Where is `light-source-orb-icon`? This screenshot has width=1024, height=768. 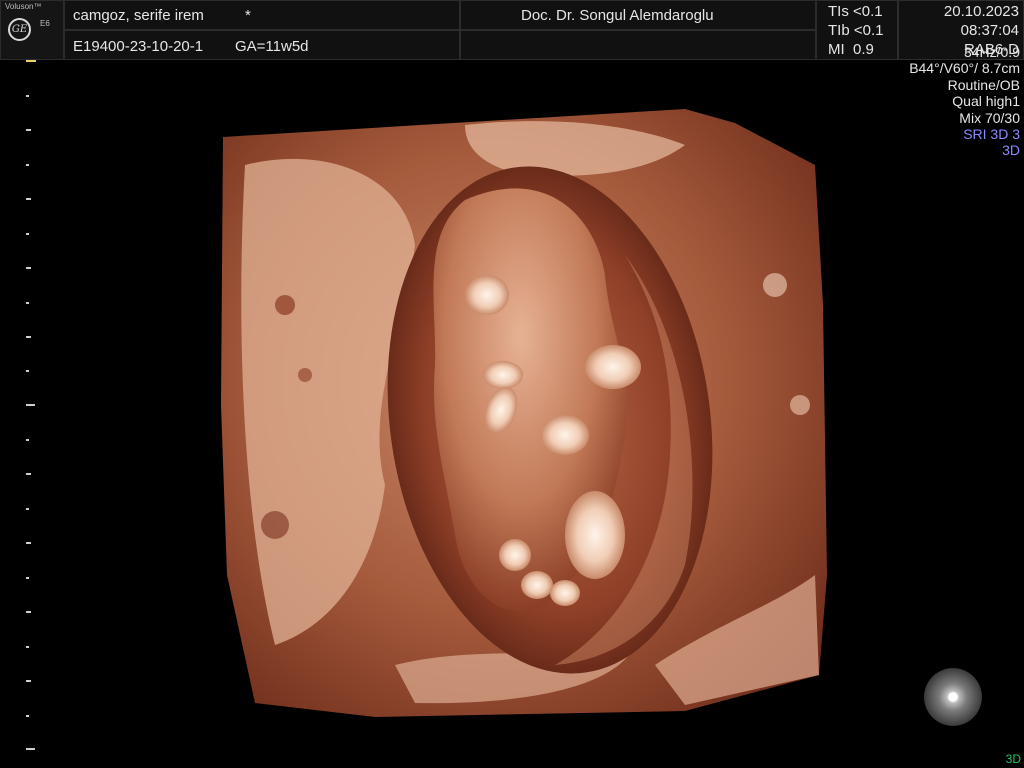 light-source-orb-icon is located at coordinates (953, 697).